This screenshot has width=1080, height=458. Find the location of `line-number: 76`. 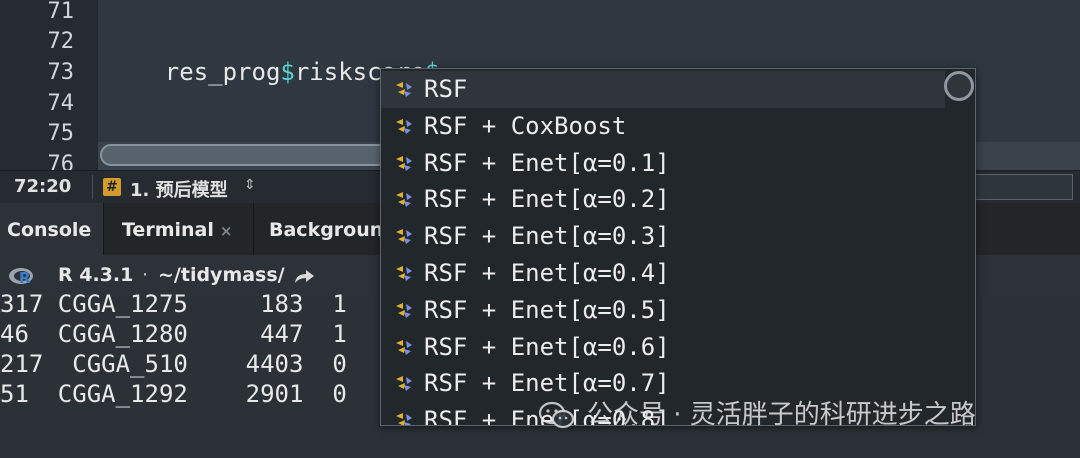

line-number: 76 is located at coordinates (61, 161).